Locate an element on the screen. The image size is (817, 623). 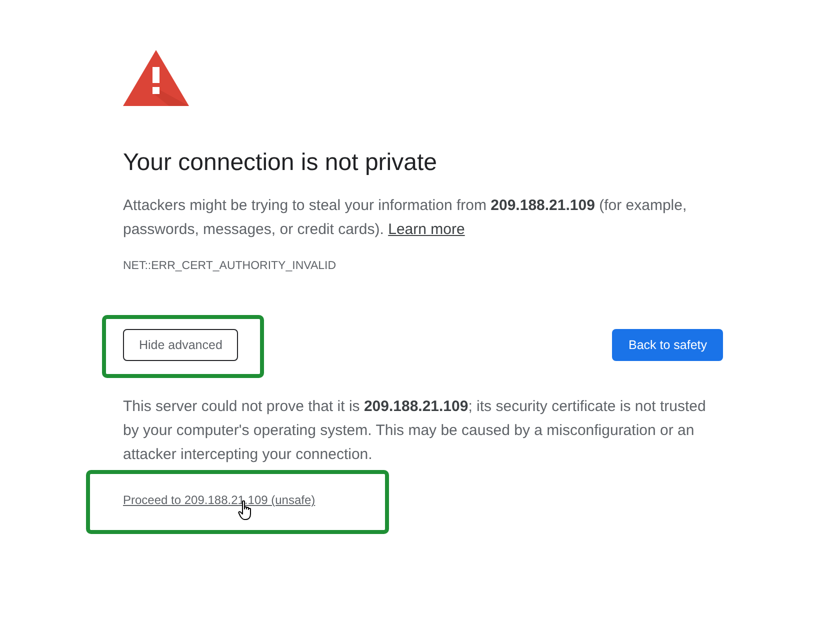
error-code: NET::ERR_CERT_AUTHORITY_INVALID is located at coordinates (230, 266).